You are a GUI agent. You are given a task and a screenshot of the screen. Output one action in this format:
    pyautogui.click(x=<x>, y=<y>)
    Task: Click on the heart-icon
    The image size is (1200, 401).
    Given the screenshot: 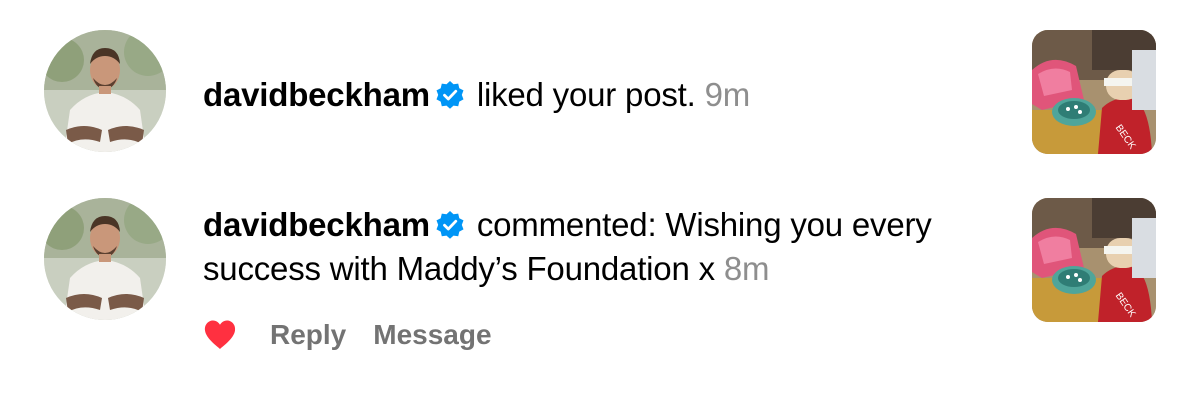 What is the action you would take?
    pyautogui.click(x=220, y=335)
    